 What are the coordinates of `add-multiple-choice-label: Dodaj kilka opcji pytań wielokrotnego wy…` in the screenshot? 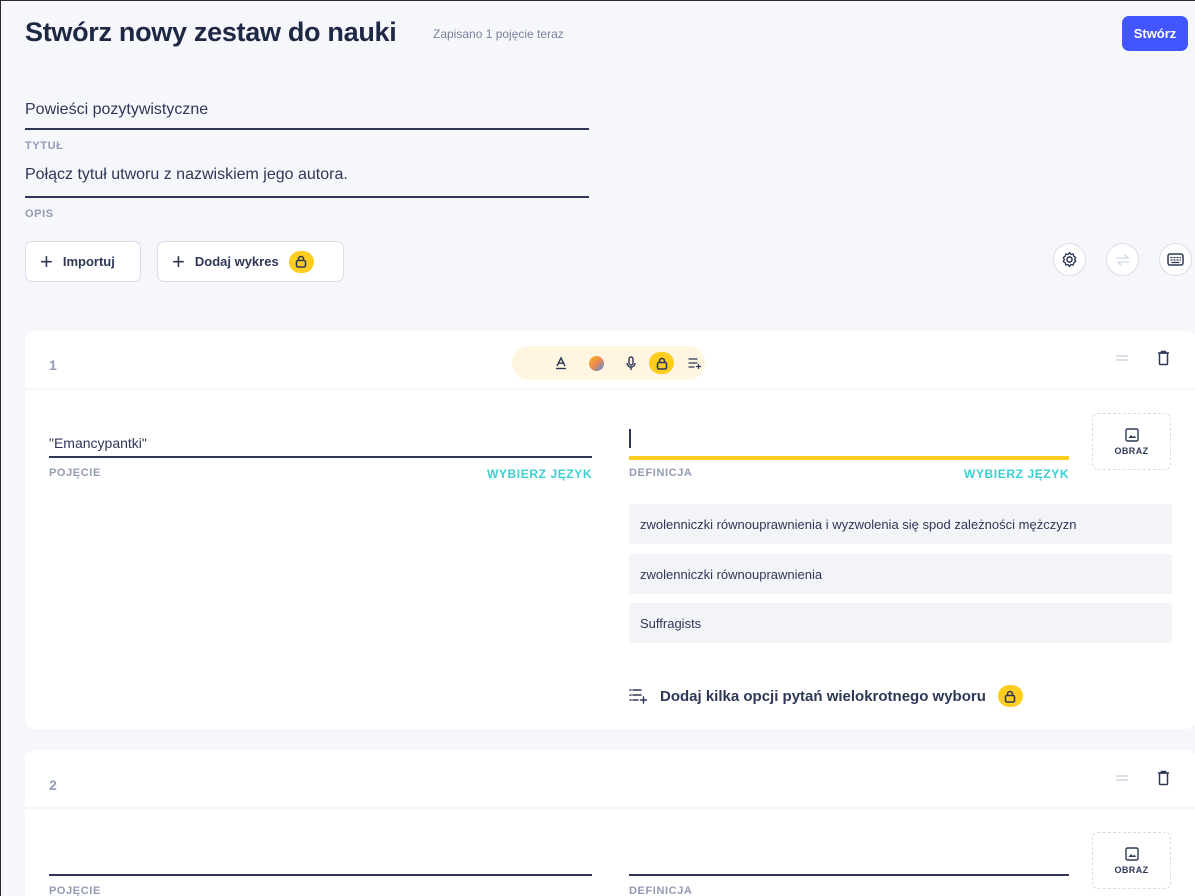 It's located at (823, 696).